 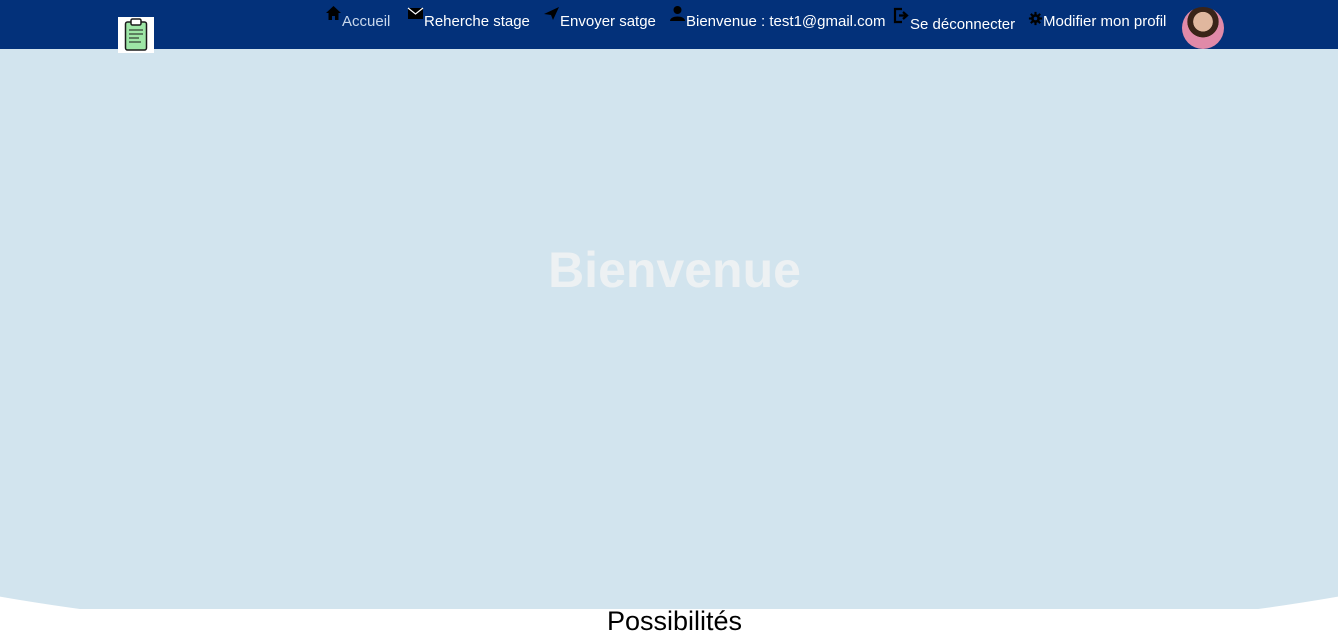 What do you see at coordinates (963, 24) in the screenshot?
I see `nav-se-deconnecter-label: Se déconnecter` at bounding box center [963, 24].